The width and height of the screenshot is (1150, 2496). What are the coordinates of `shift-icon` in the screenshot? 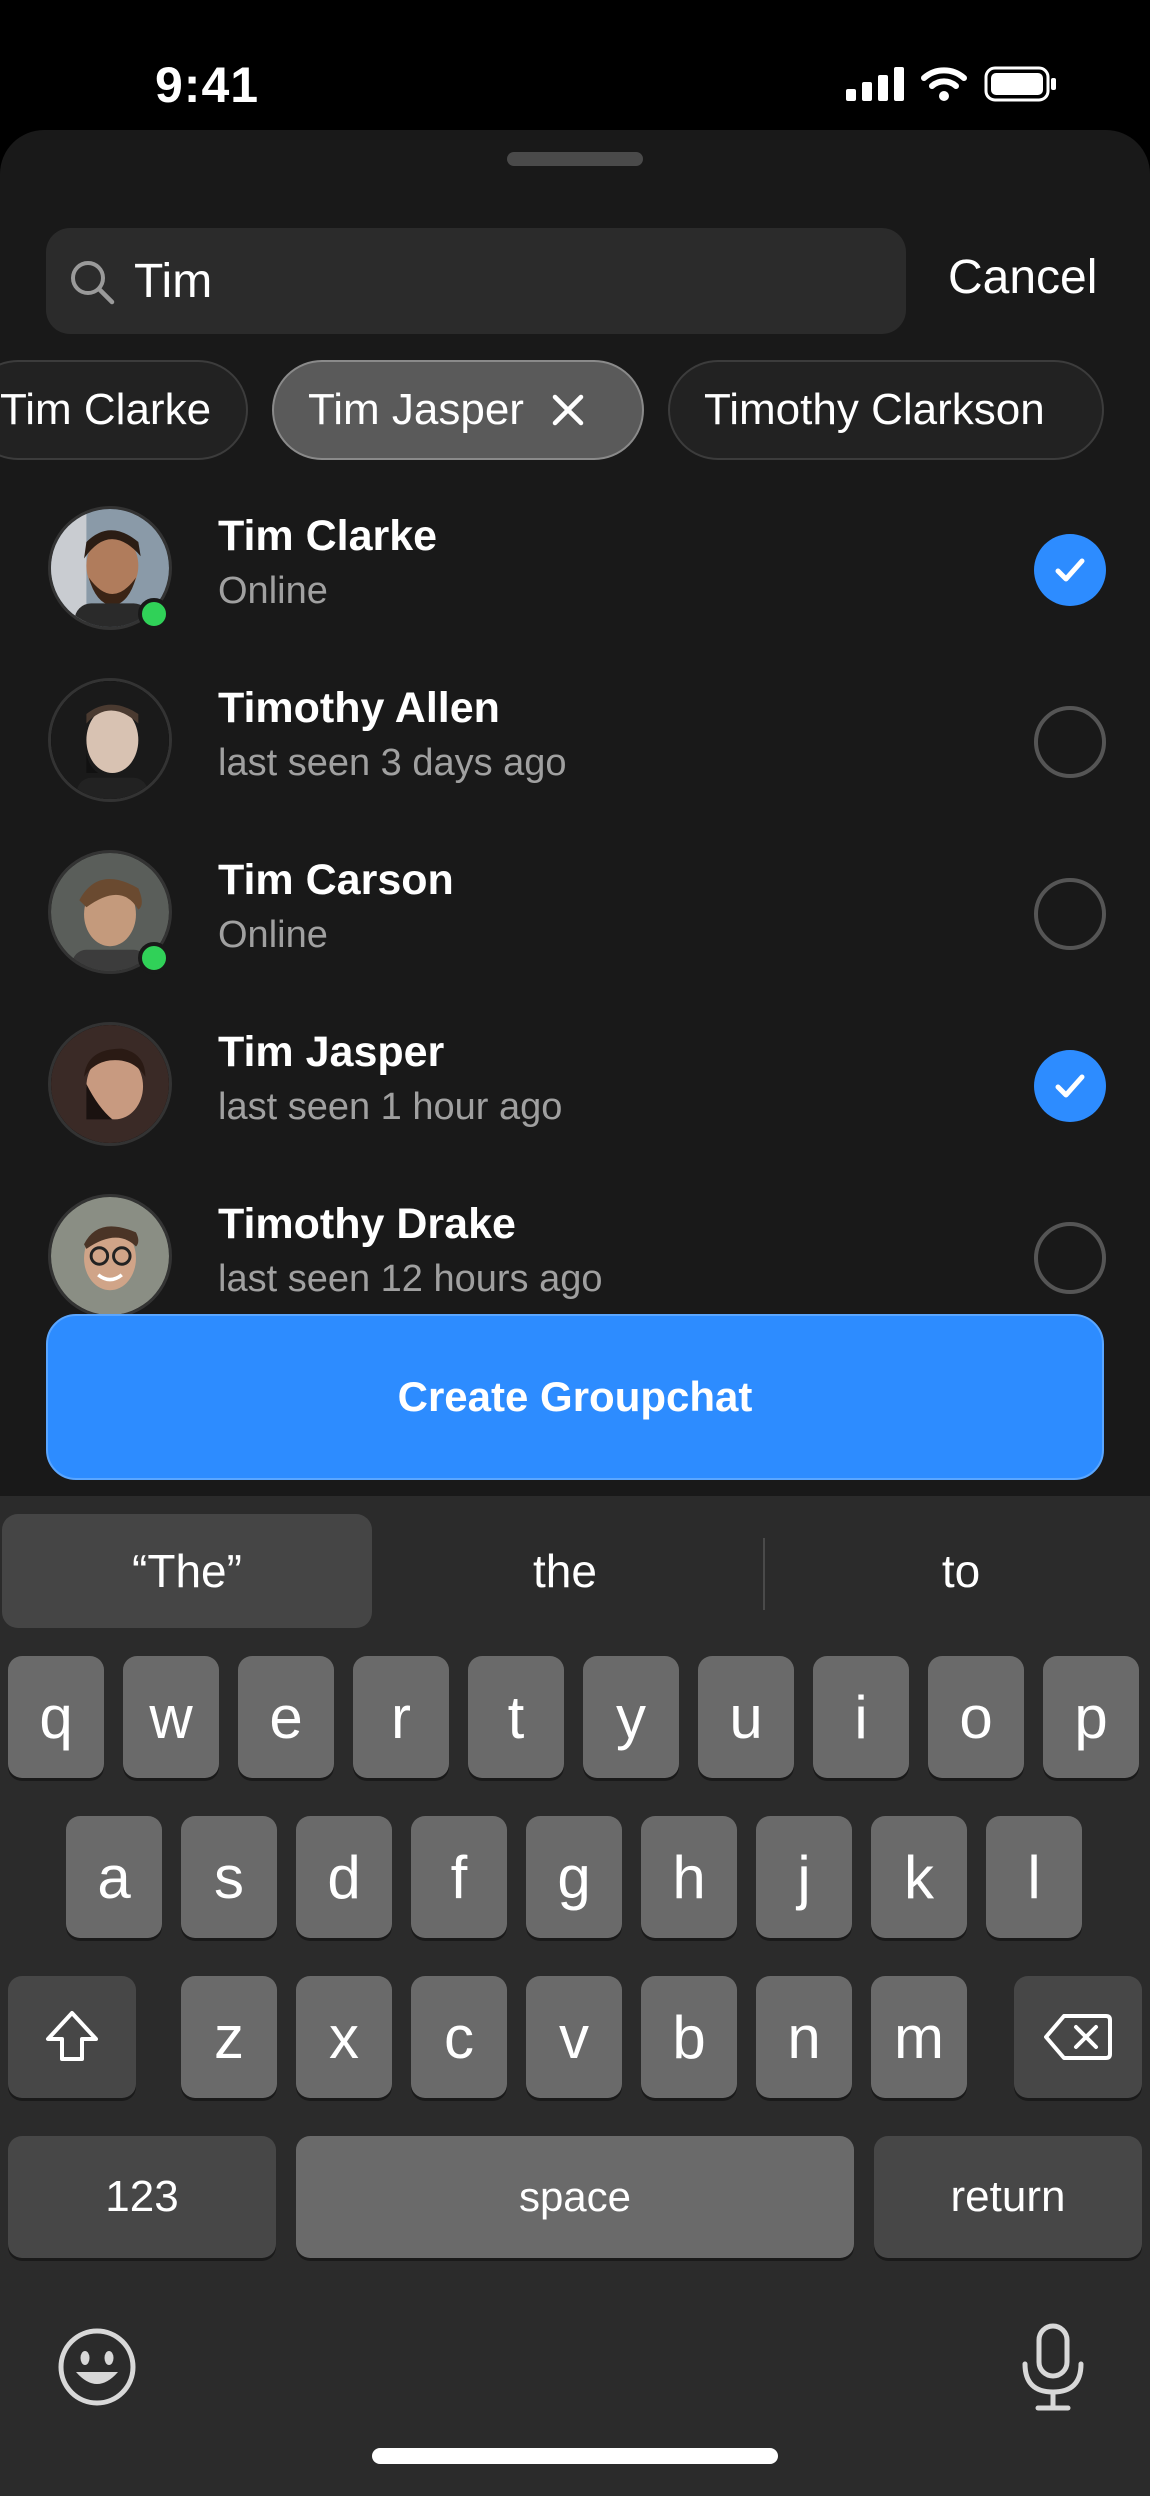 It's located at (72, 2036).